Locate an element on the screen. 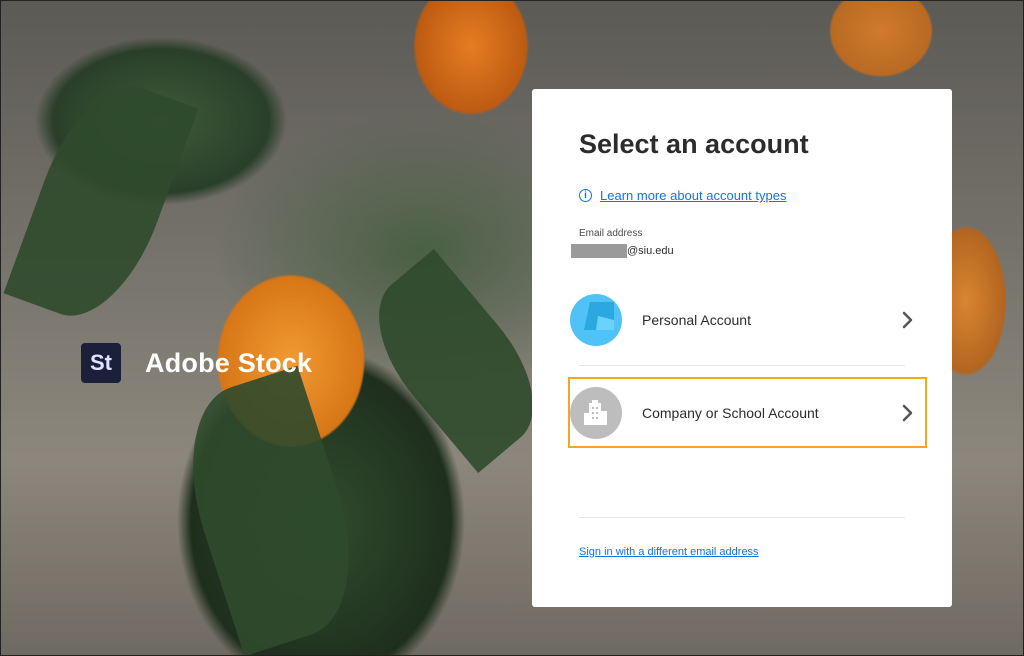  email-value: @siu.edu is located at coordinates (622, 251).